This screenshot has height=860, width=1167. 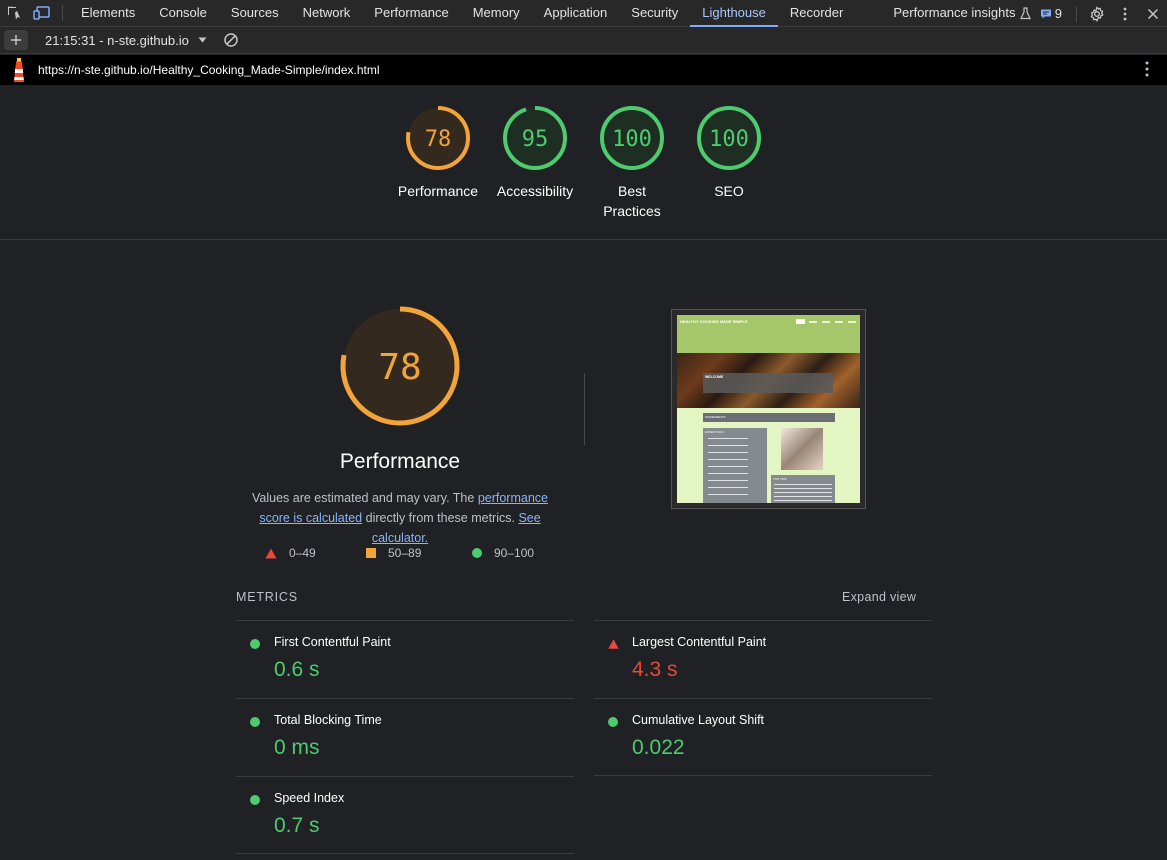 What do you see at coordinates (440, 518) in the screenshot?
I see `desc-text: directly from these metrics.` at bounding box center [440, 518].